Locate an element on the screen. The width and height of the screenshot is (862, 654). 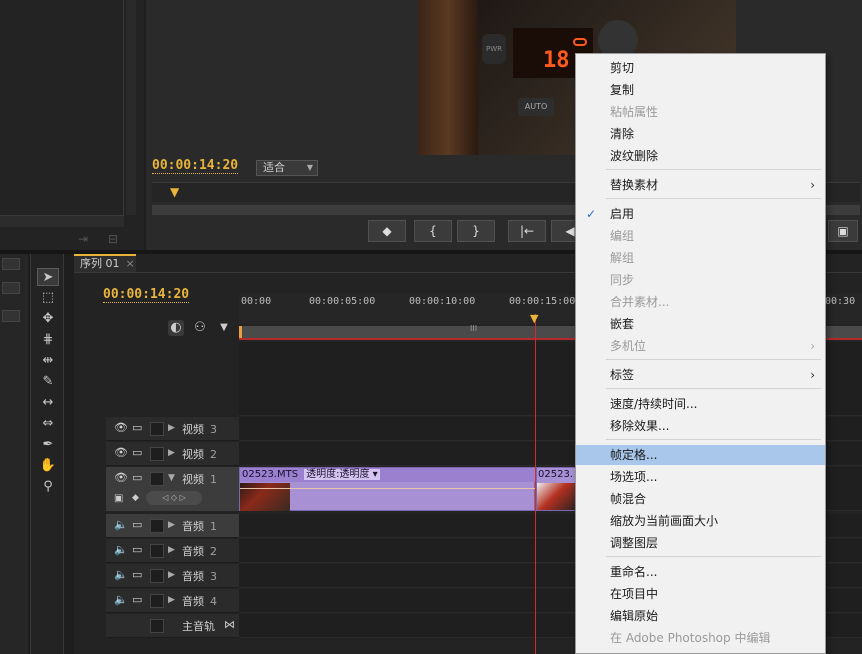
project-panel-hscroll is located at coordinates (62, 221).